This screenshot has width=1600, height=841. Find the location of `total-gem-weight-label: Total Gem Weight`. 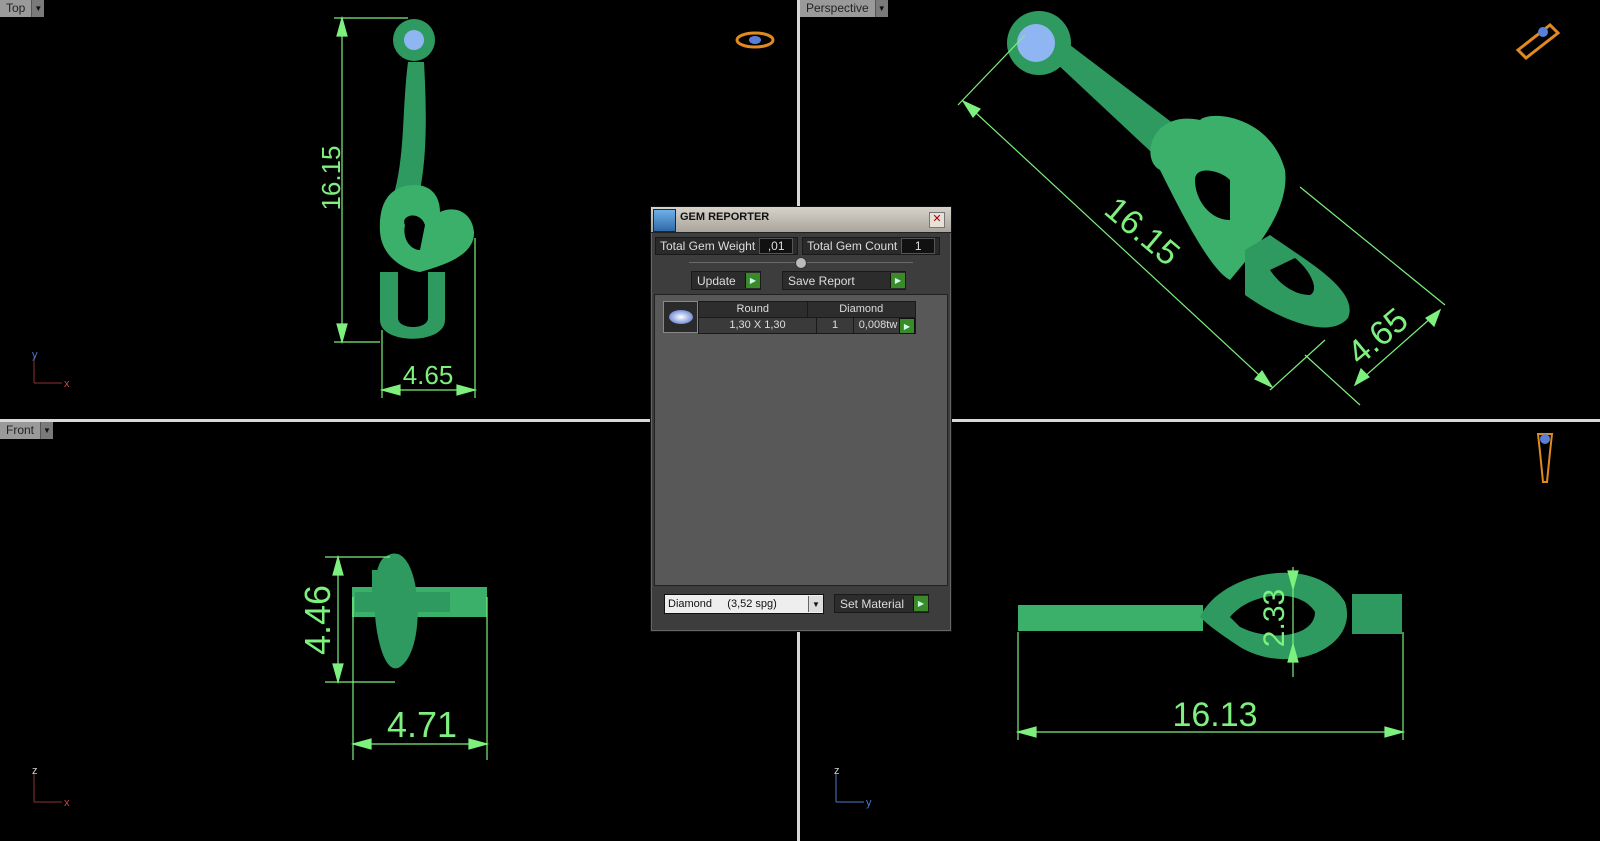

total-gem-weight-label: Total Gem Weight is located at coordinates (708, 246).